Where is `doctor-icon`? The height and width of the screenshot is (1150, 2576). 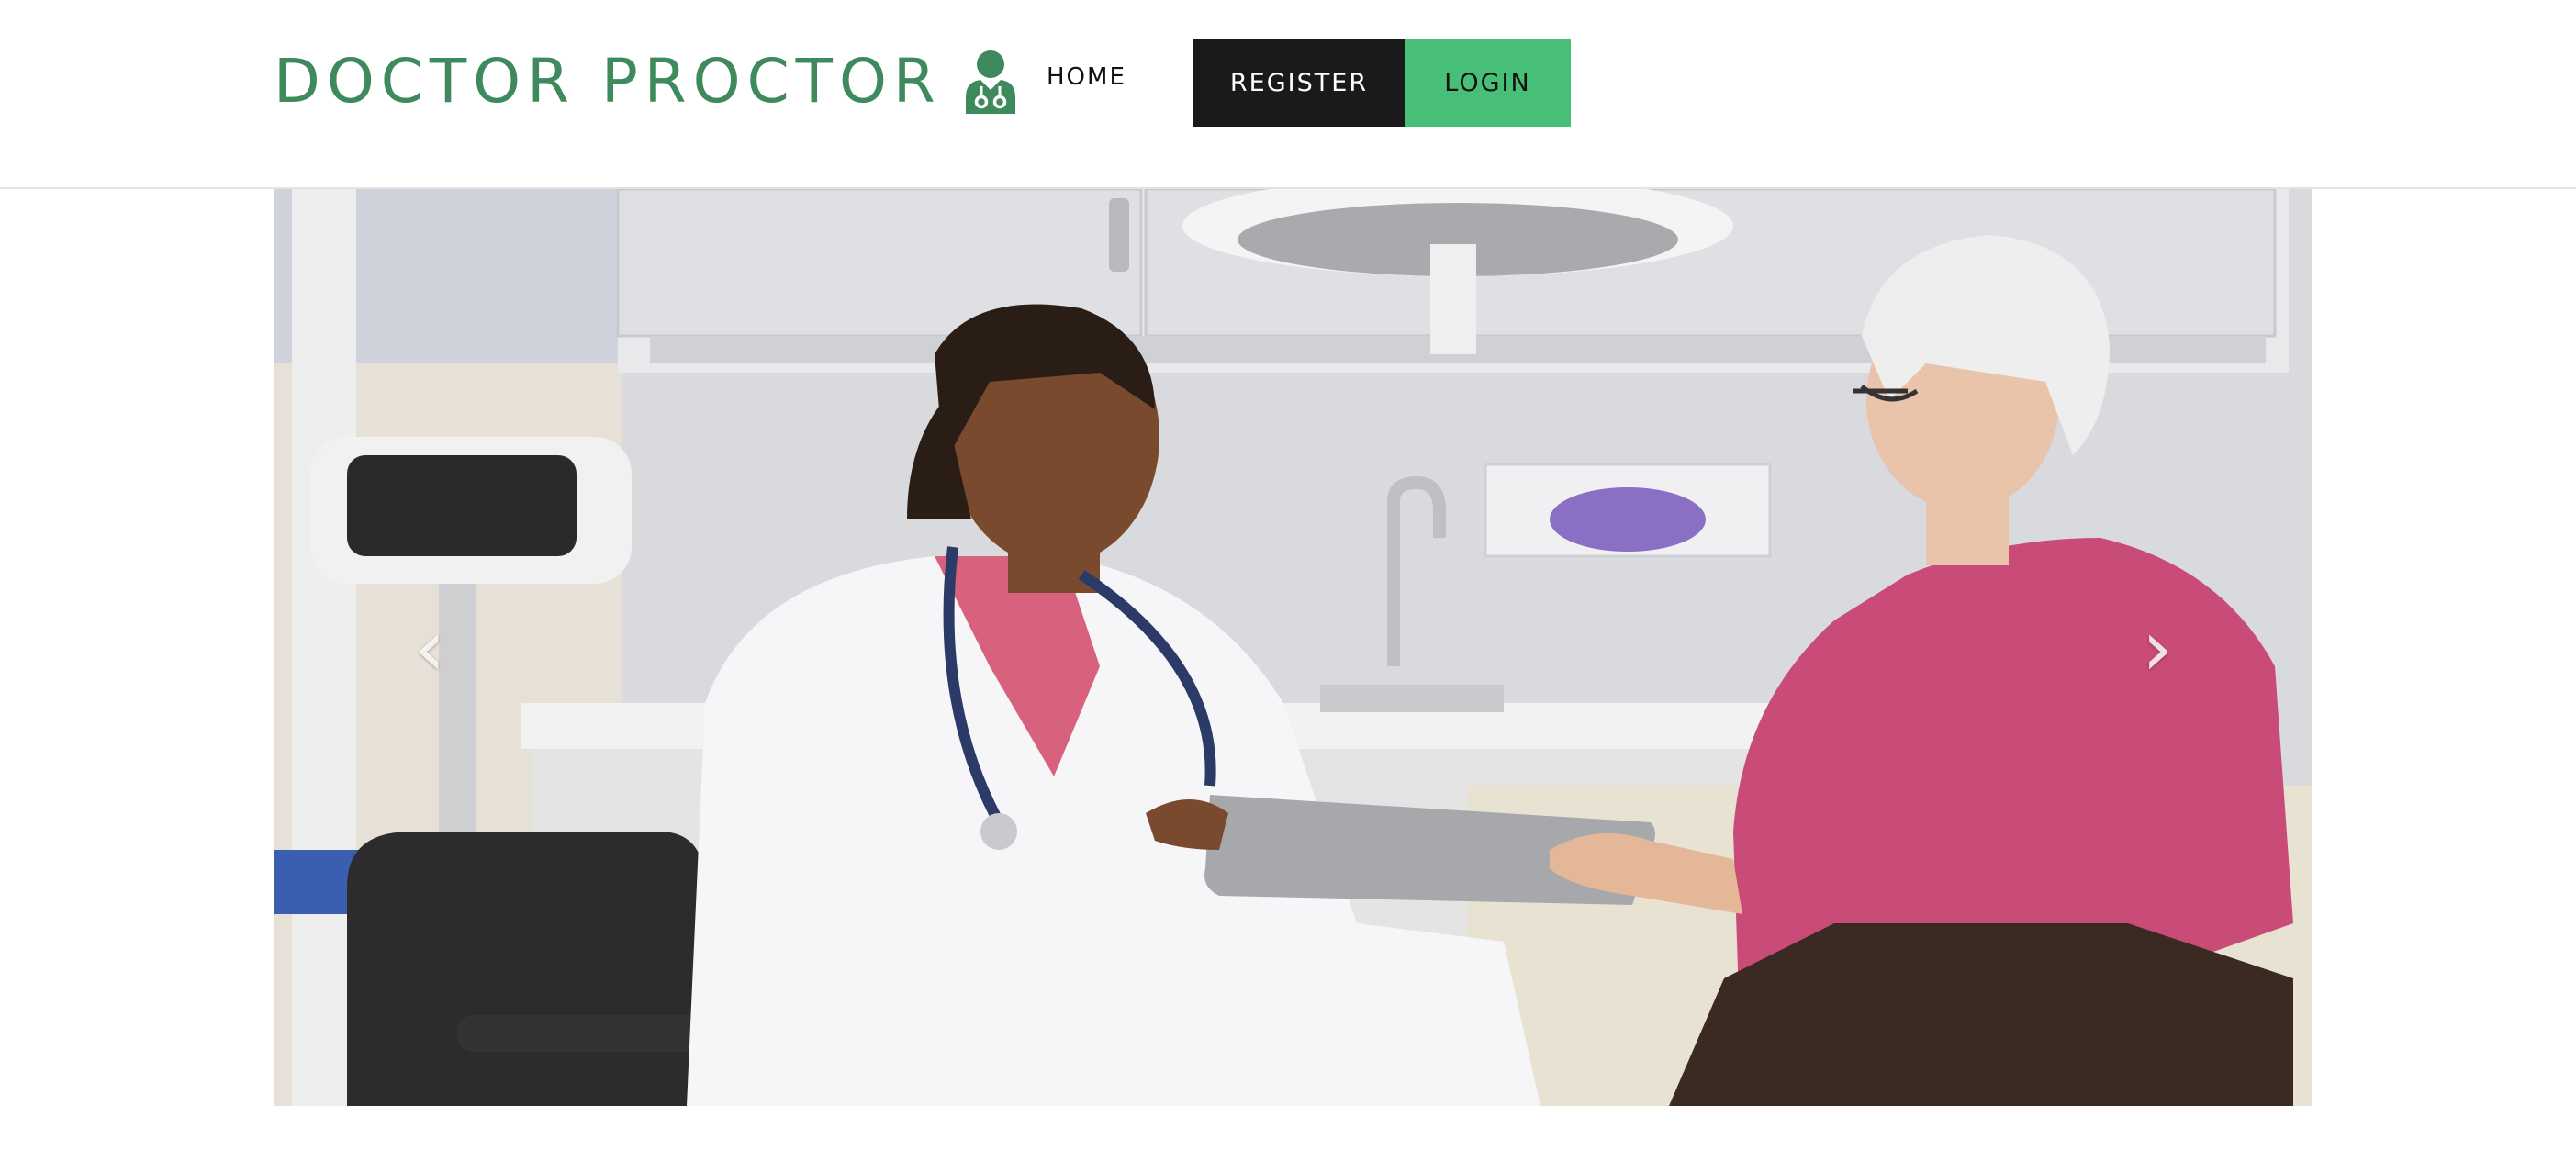
doctor-icon is located at coordinates (990, 82).